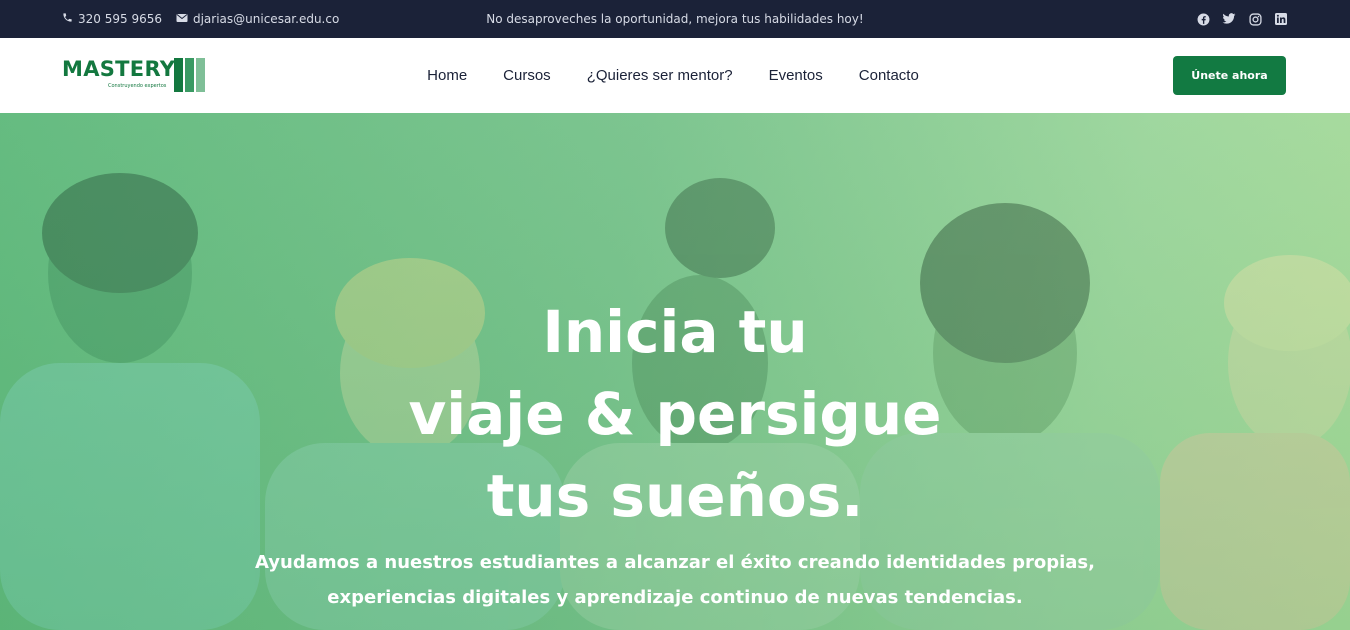 The image size is (1350, 630). Describe the element at coordinates (137, 86) in the screenshot. I see `logo-tagline: Construyendo expertos` at that location.